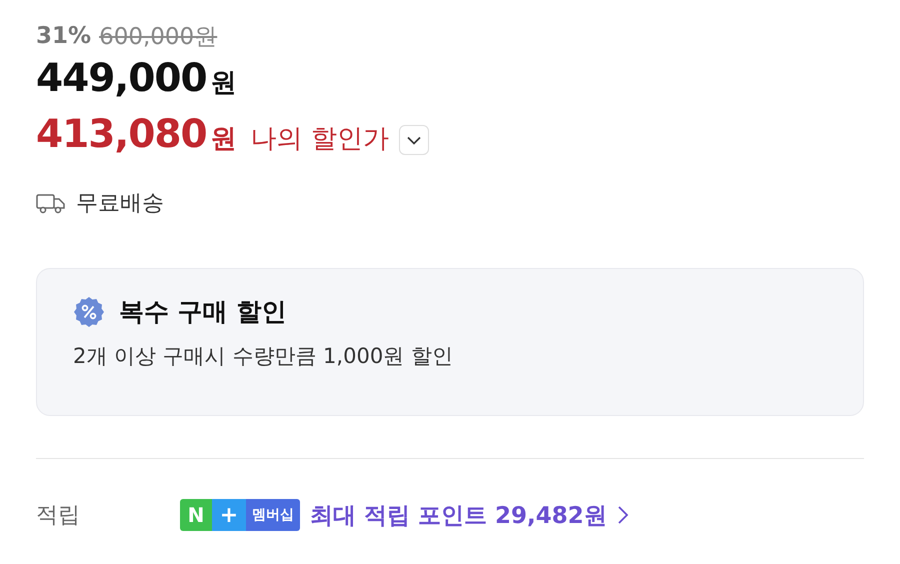 Image resolution: width=900 pixels, height=564 pixels. I want to click on membership-badge: N, so click(196, 515).